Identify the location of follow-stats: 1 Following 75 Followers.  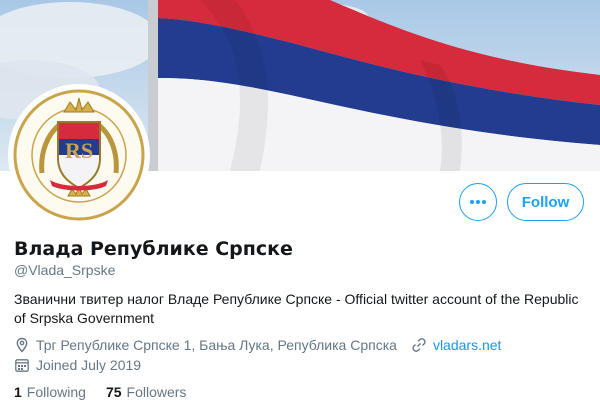
(110, 392).